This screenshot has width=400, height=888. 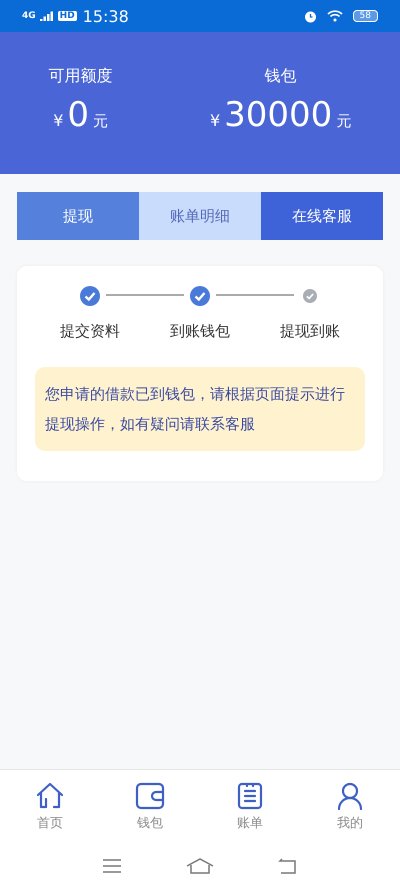 What do you see at coordinates (278, 115) in the screenshot?
I see `balance-amount: 30000` at bounding box center [278, 115].